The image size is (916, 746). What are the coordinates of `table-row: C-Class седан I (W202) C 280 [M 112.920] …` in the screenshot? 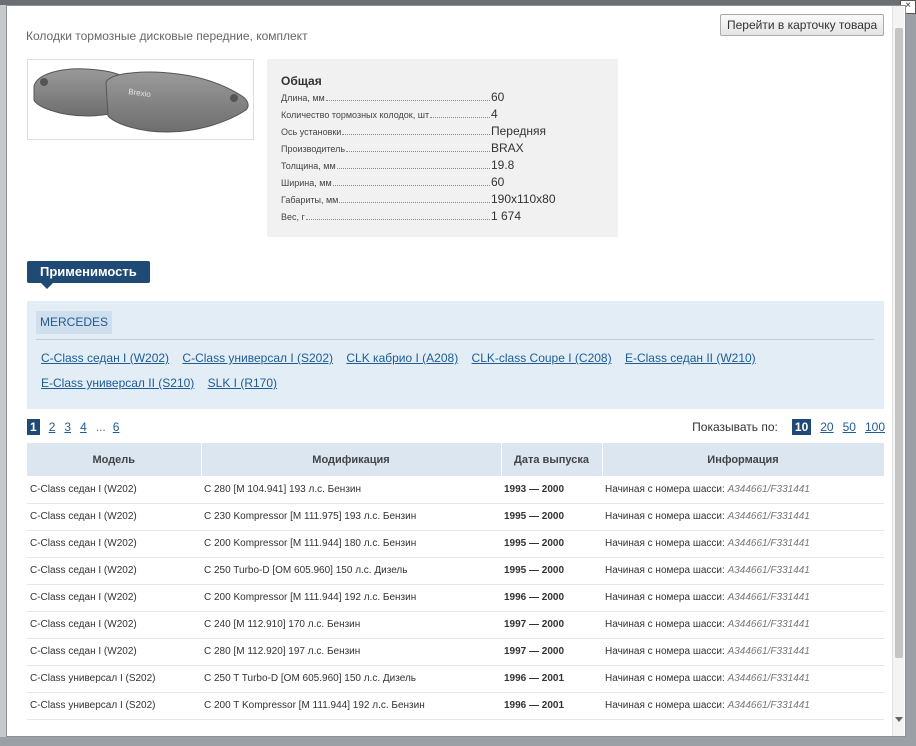 It's located at (455, 652).